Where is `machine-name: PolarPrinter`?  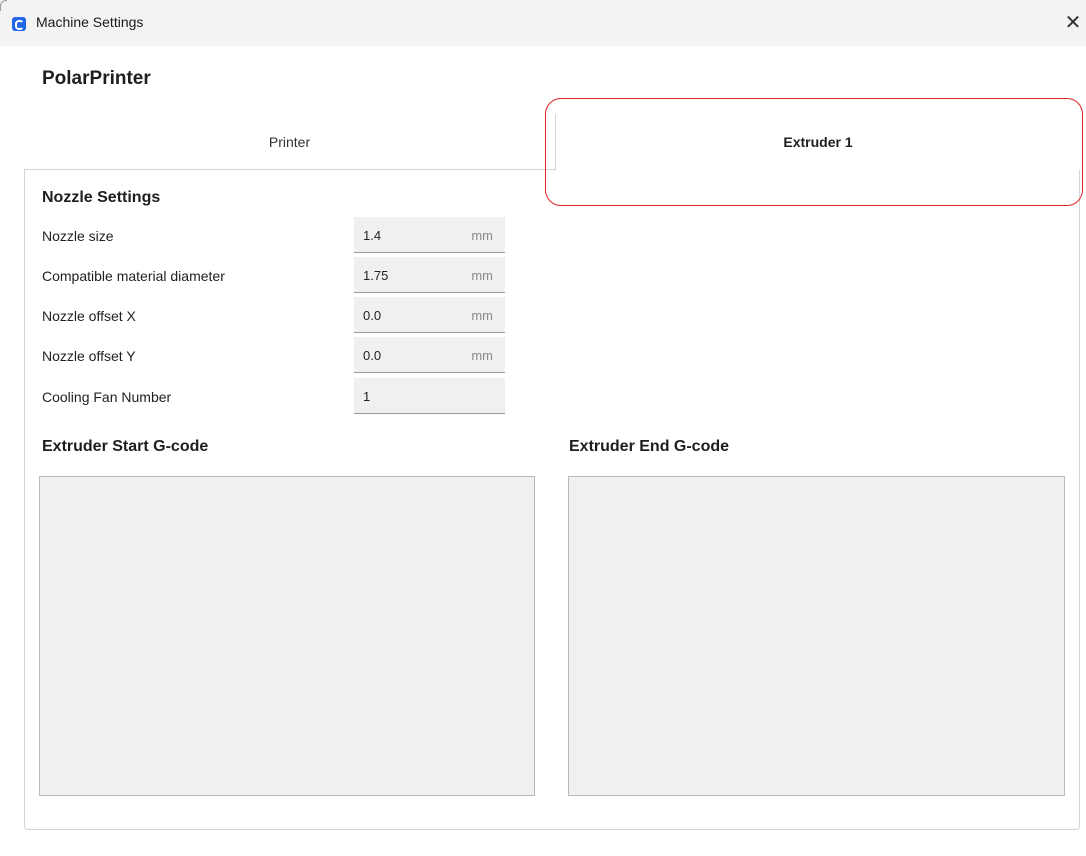
machine-name: PolarPrinter is located at coordinates (96, 78).